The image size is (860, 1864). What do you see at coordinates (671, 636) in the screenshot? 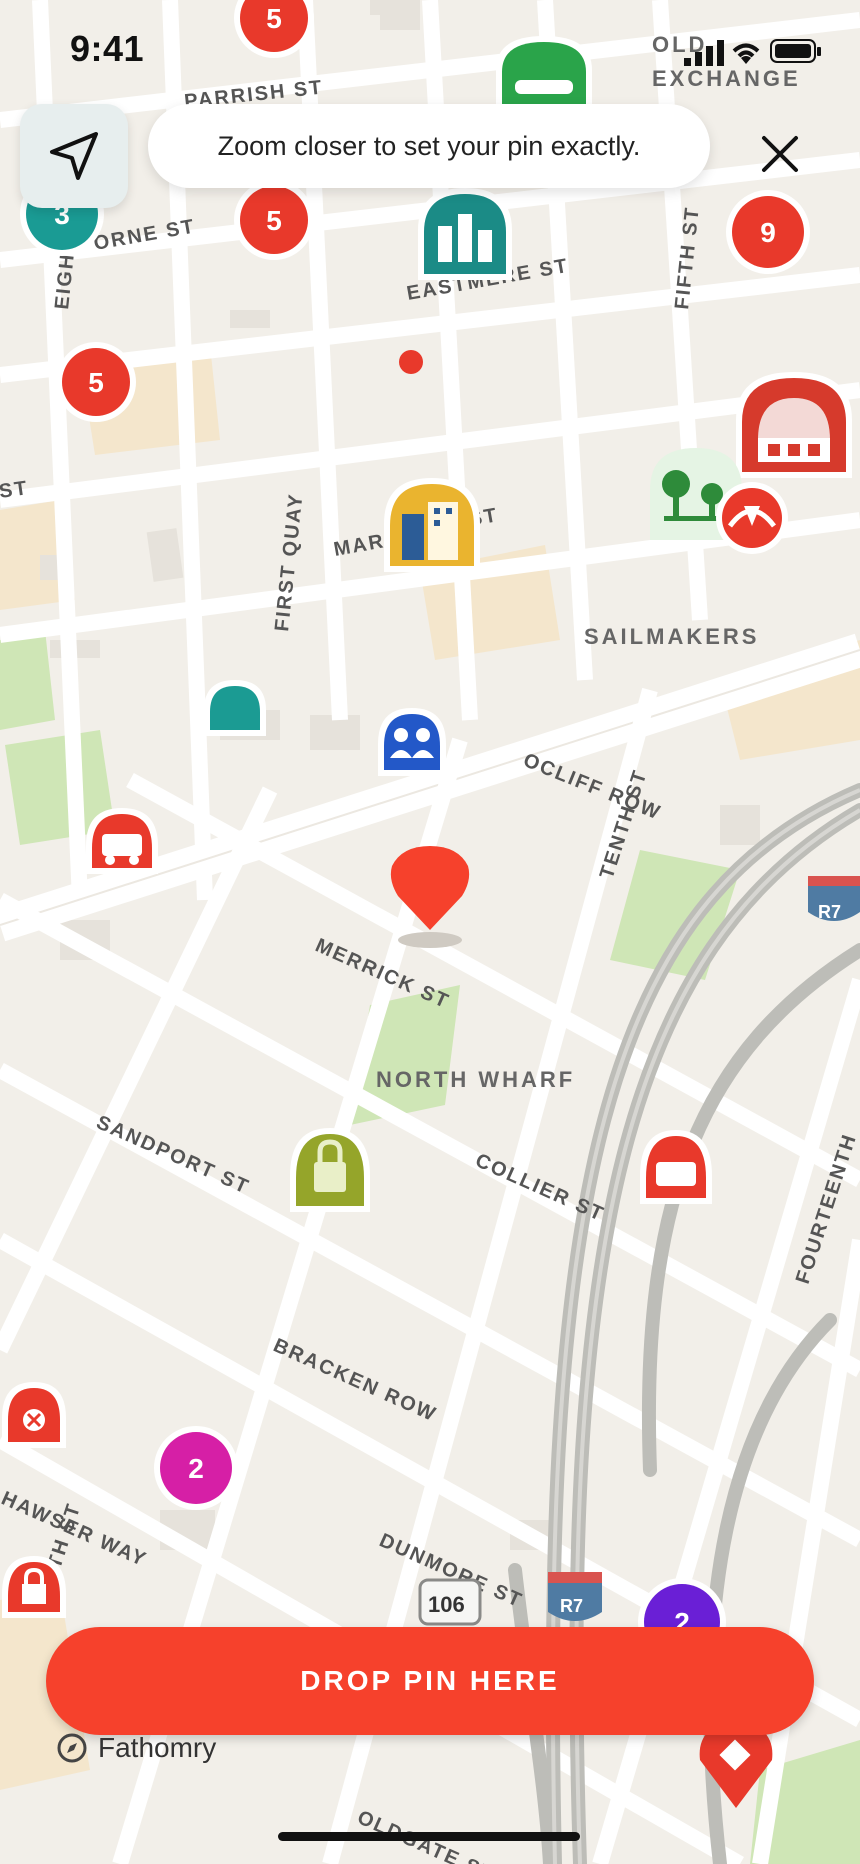
I see `district-label: SAILMAKERS` at bounding box center [671, 636].